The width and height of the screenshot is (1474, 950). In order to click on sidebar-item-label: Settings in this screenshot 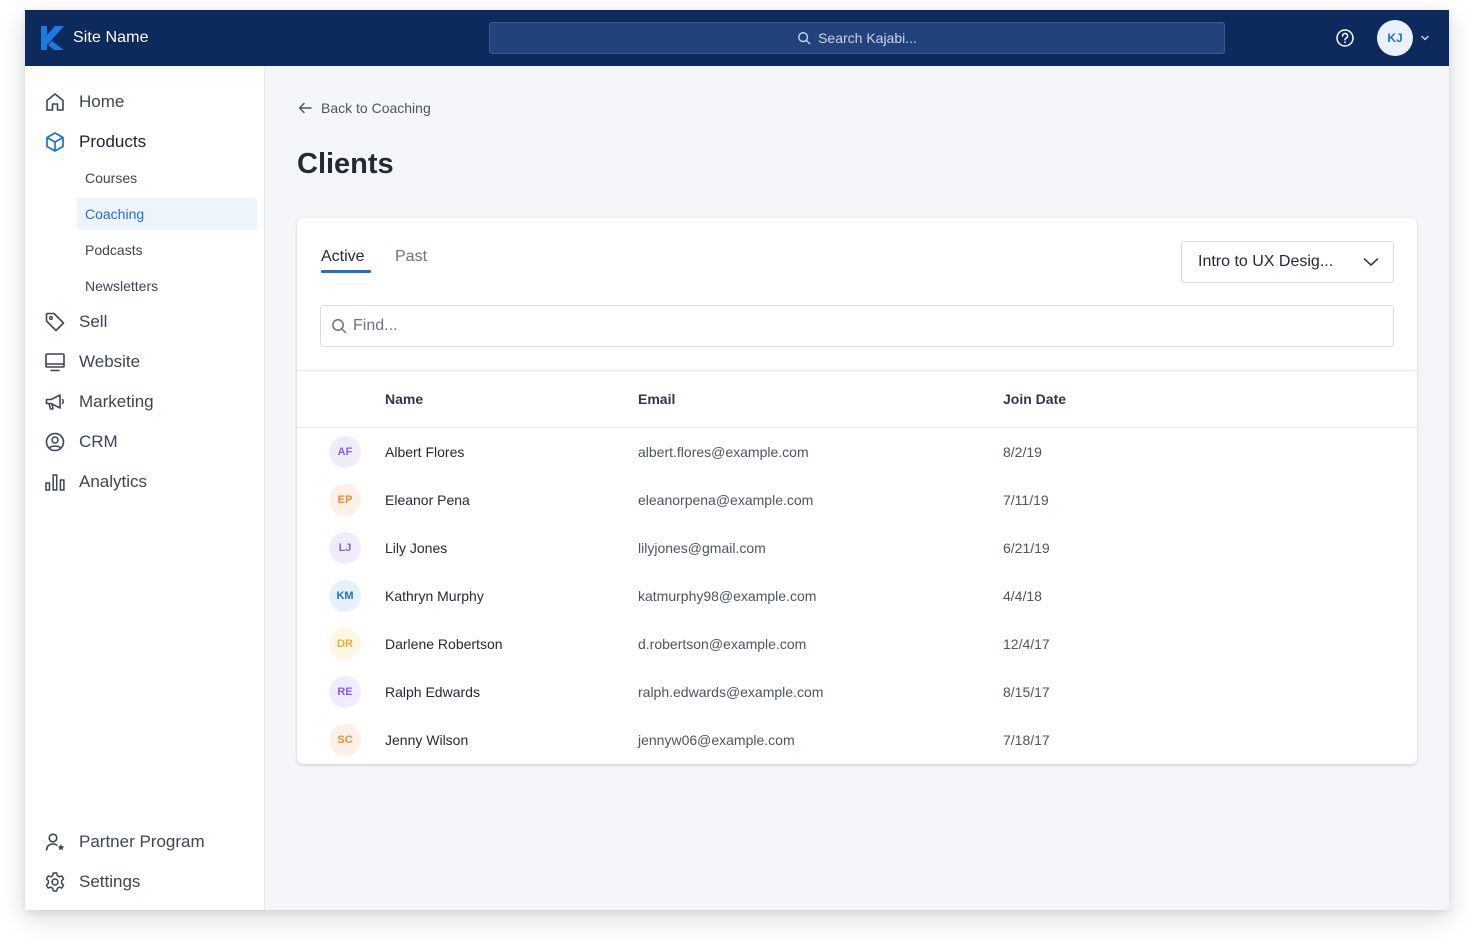, I will do `click(110, 881)`.